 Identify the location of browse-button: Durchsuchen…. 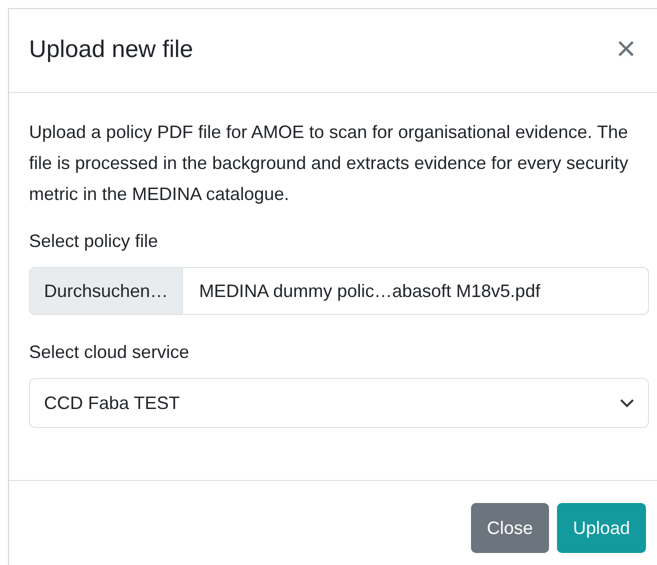
(107, 291).